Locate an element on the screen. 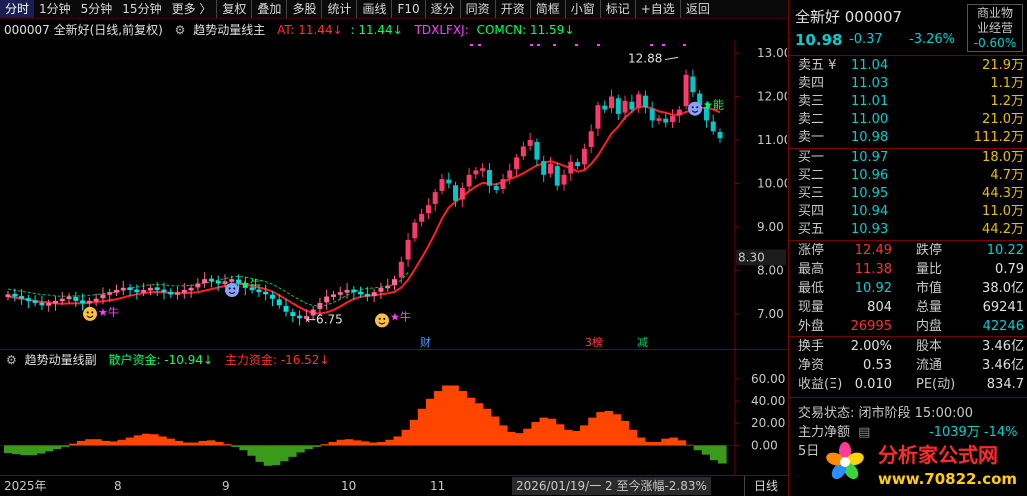  tab-intraday: 分时 is located at coordinates (17, 9).